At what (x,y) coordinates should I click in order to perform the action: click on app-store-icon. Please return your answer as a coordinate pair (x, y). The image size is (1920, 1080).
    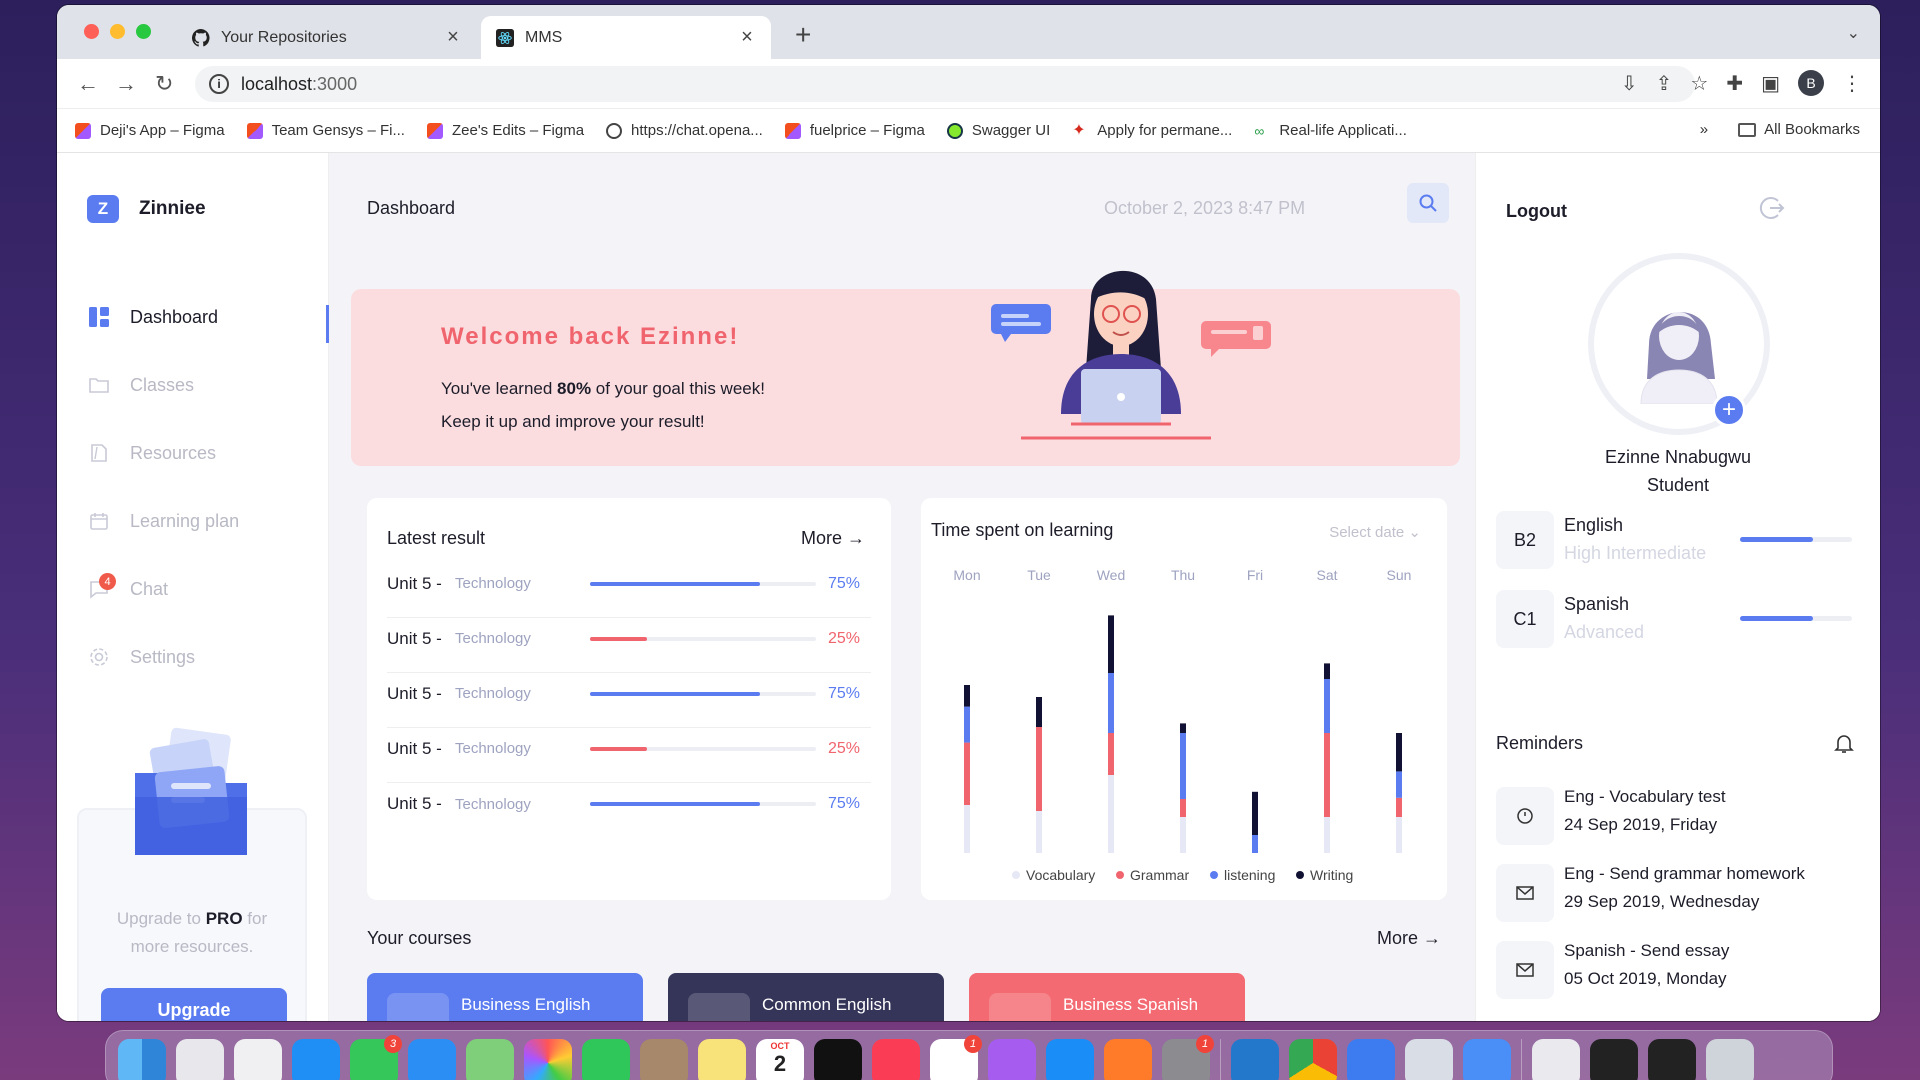
    Looking at the image, I should click on (1070, 1059).